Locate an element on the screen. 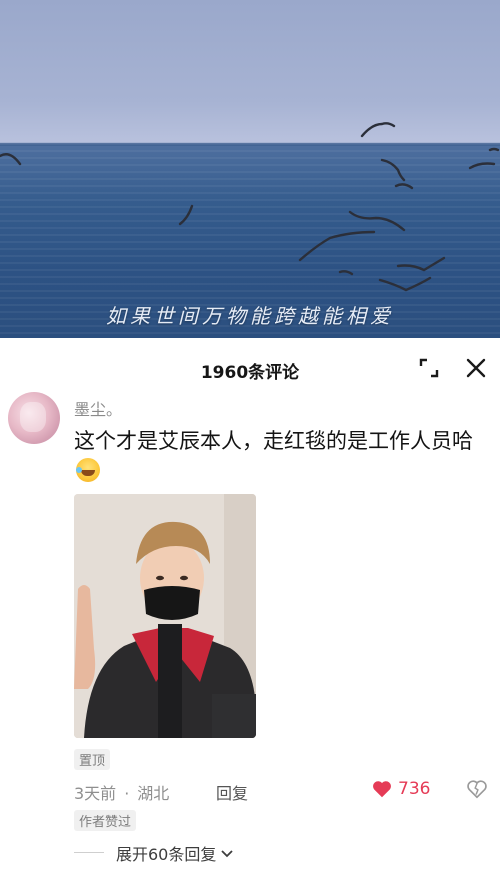 The width and height of the screenshot is (500, 887). chevron-down-icon is located at coordinates (227, 854).